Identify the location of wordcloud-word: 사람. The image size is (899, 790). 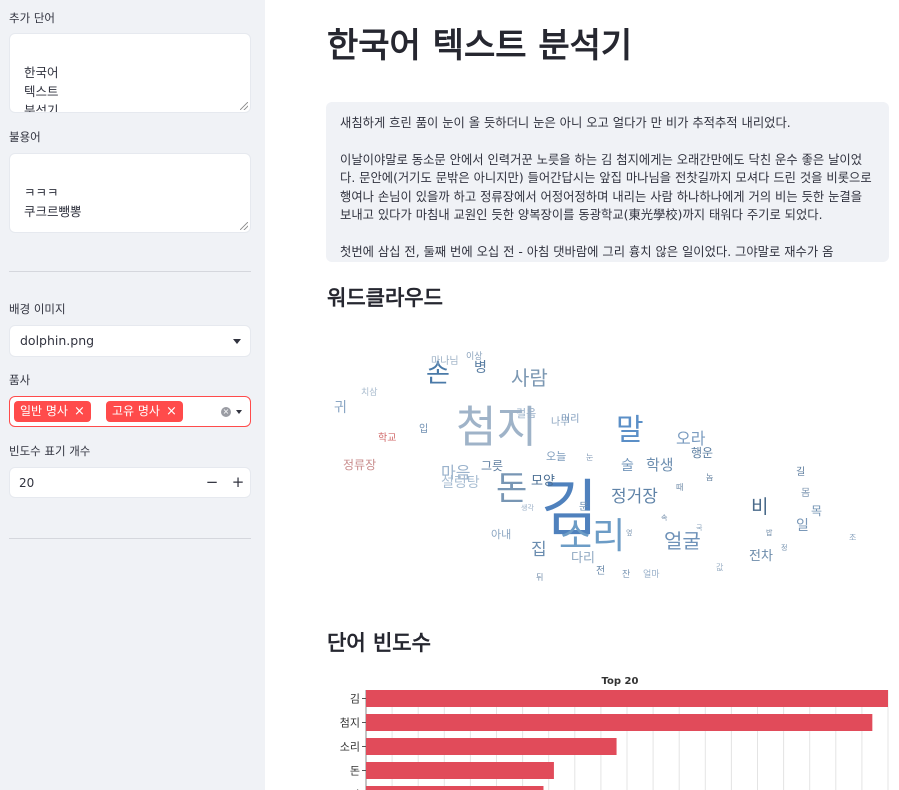
(529, 378).